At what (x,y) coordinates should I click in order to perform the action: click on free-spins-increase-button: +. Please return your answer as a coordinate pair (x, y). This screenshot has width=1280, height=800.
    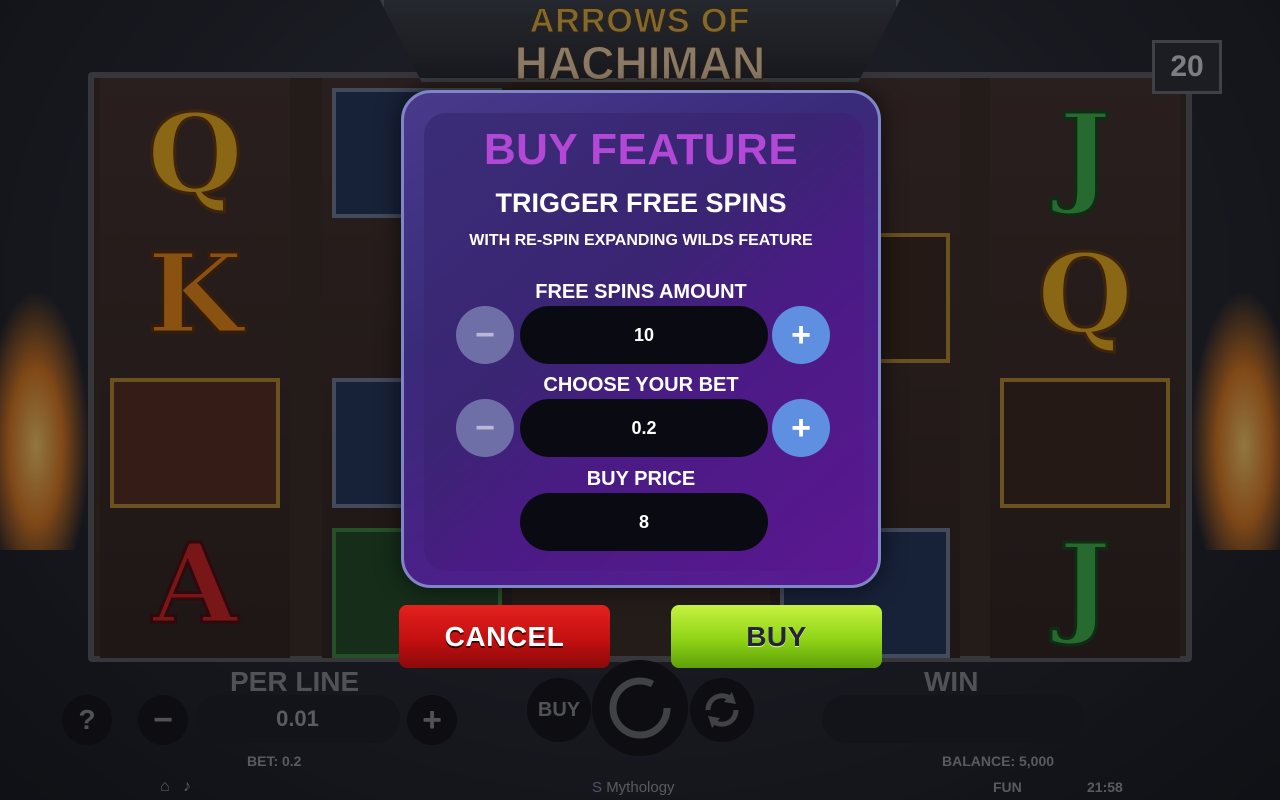
    Looking at the image, I should click on (801, 335).